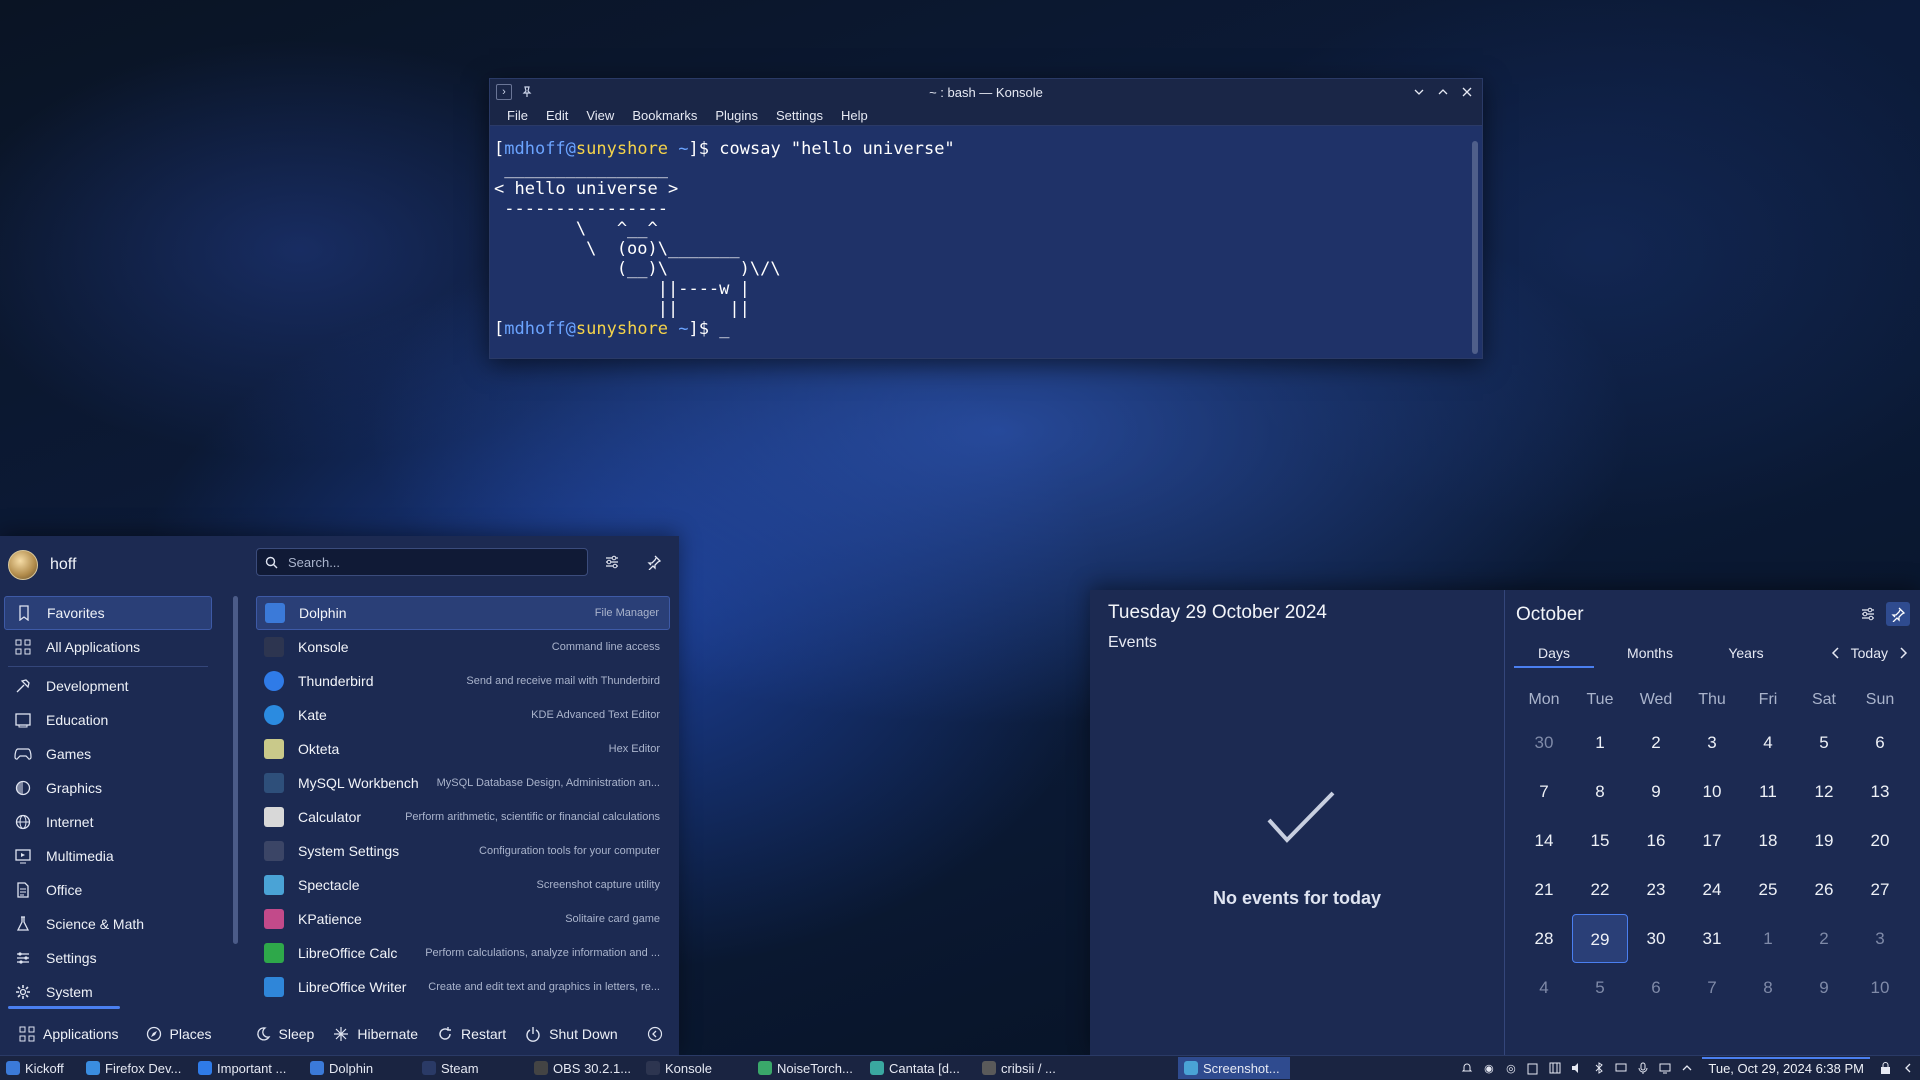  I want to click on category-settings: Settings, so click(108, 958).